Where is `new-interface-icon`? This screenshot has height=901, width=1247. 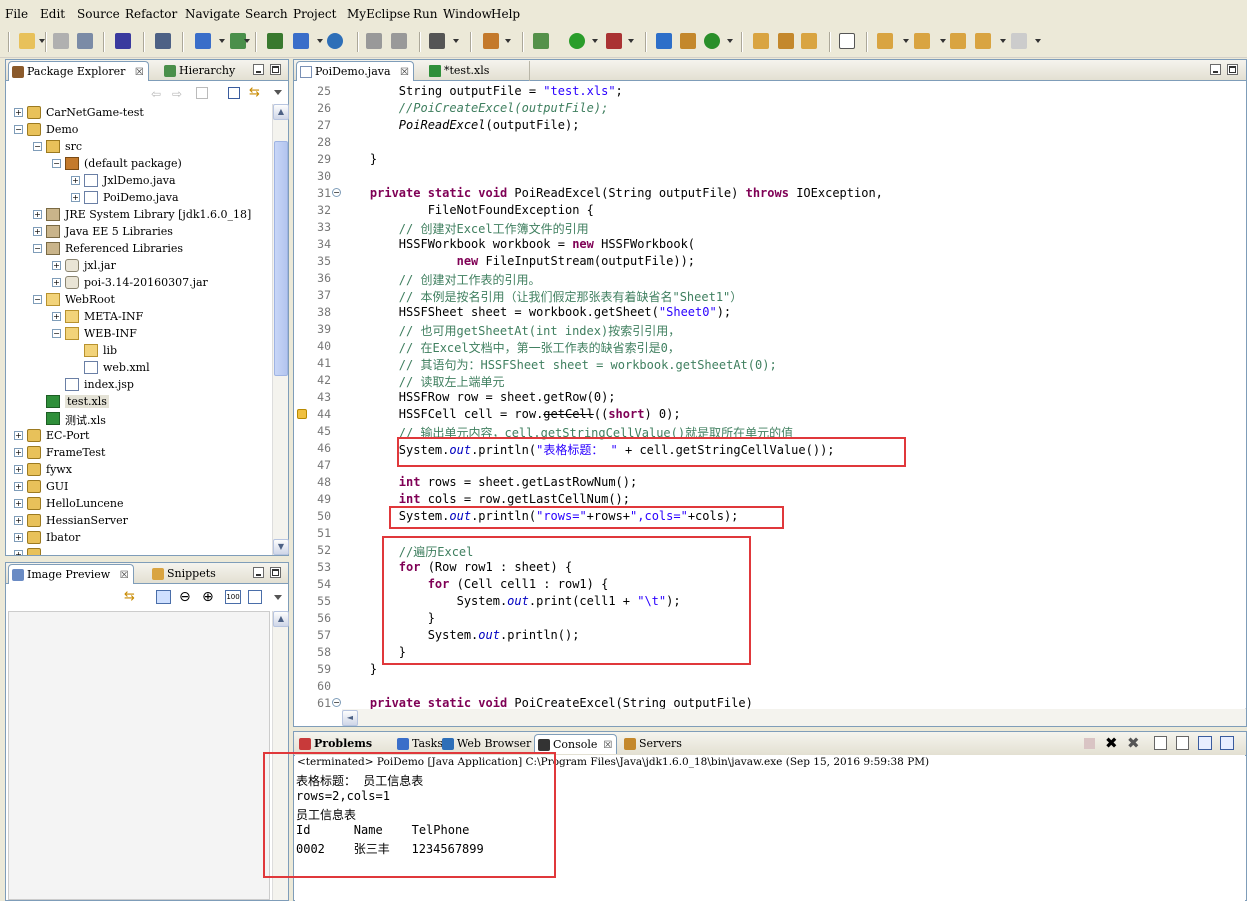
new-interface-icon is located at coordinates (688, 41).